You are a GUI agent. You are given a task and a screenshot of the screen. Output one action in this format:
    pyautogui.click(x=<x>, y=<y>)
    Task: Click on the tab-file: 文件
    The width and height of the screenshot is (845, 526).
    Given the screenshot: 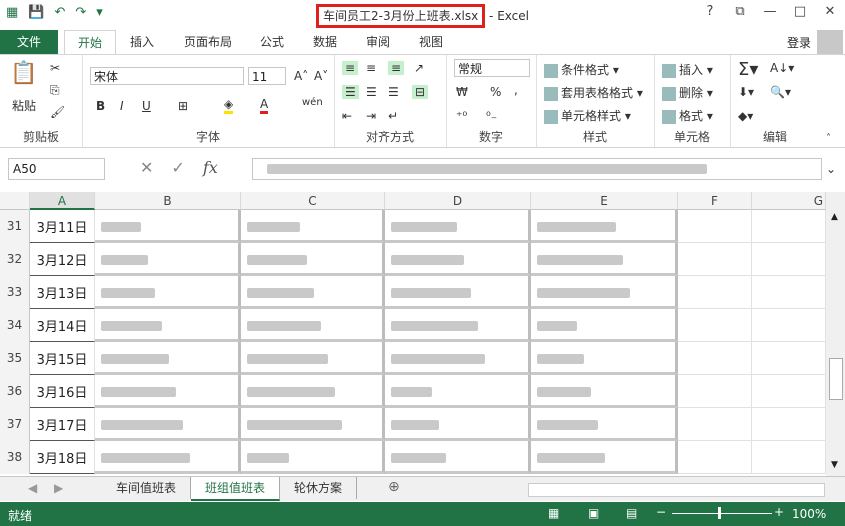 What is the action you would take?
    pyautogui.click(x=29, y=42)
    